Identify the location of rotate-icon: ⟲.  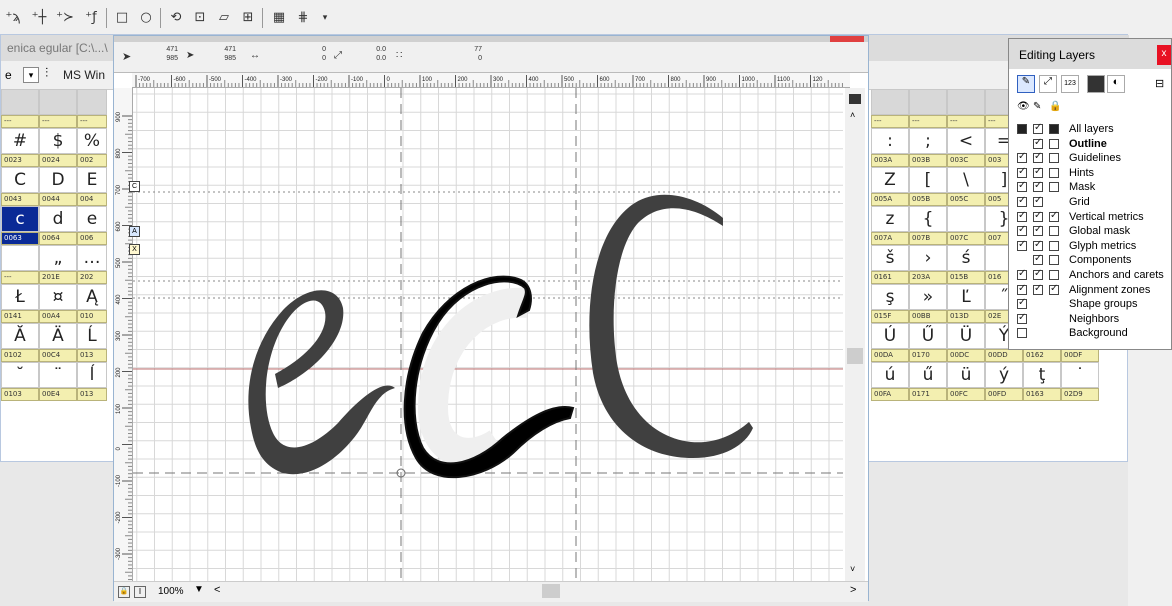
(176, 18).